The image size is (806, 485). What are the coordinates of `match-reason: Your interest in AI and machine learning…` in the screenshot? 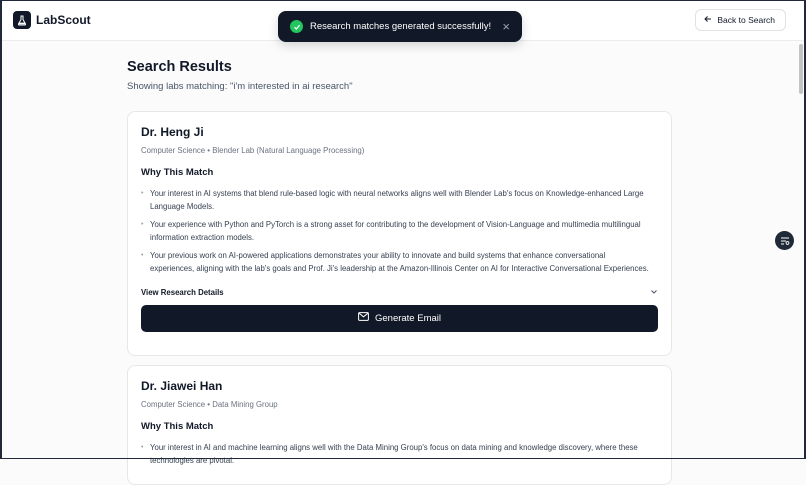 It's located at (399, 454).